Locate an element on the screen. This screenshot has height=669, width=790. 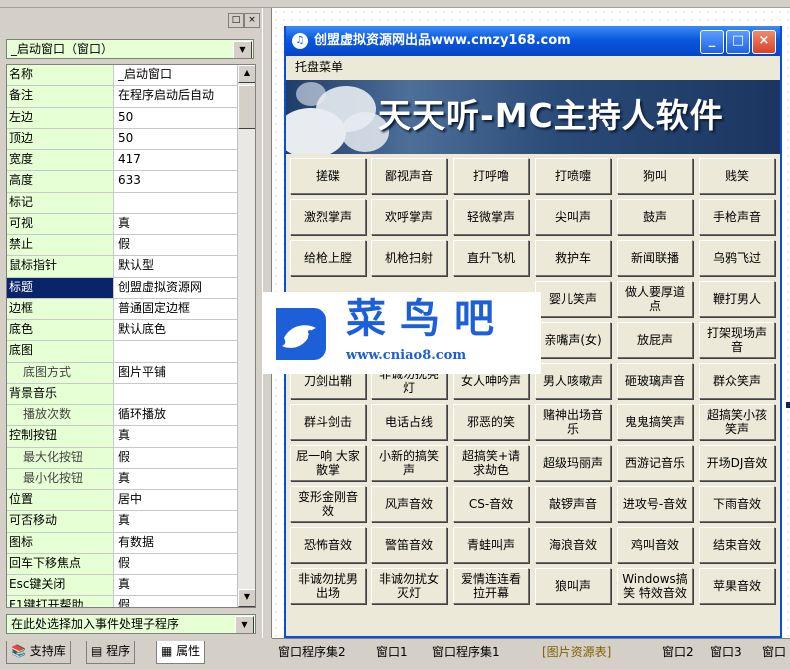
property-value: 默认型 is located at coordinates (177, 266).